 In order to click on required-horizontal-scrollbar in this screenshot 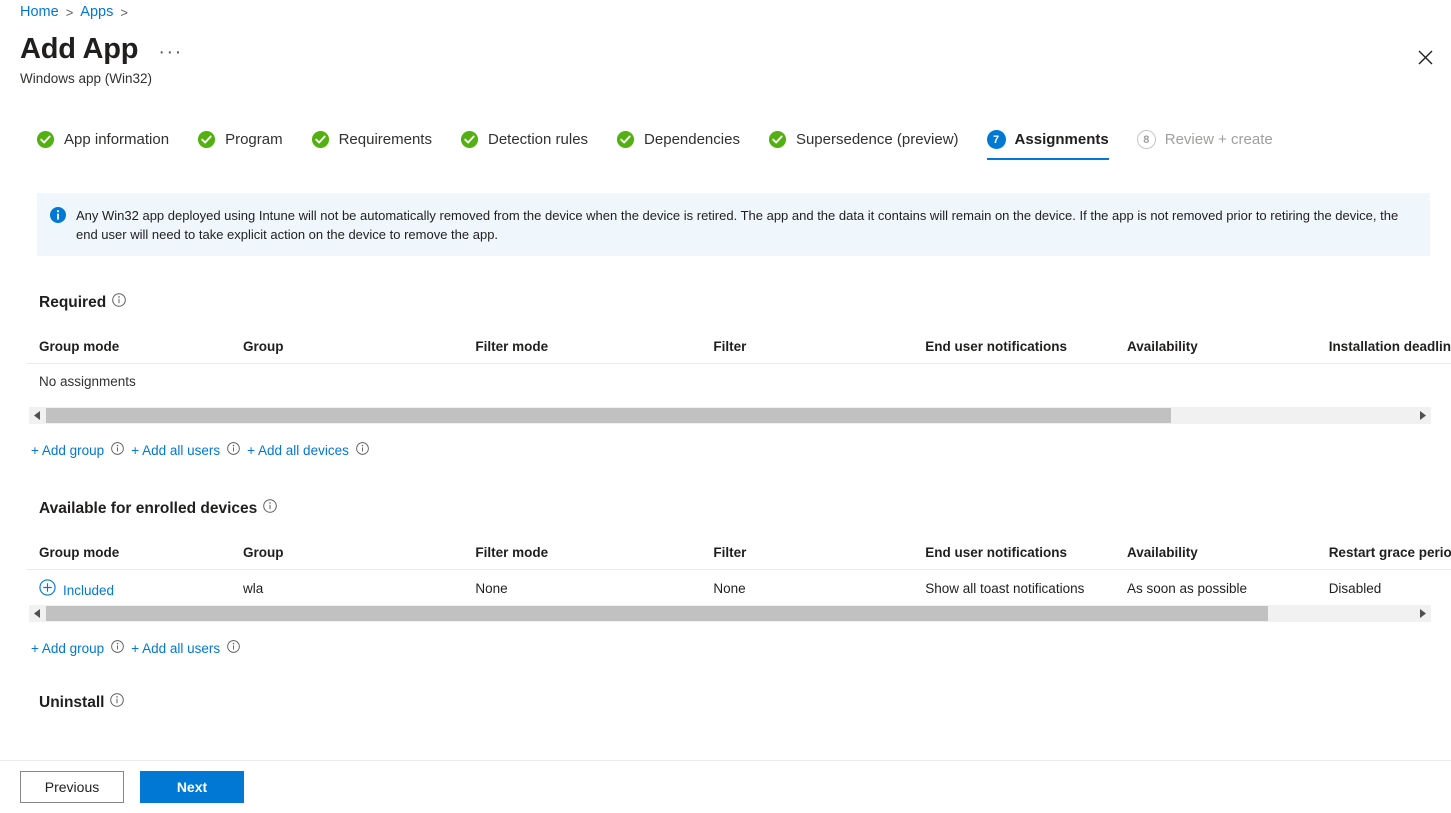, I will do `click(730, 415)`.